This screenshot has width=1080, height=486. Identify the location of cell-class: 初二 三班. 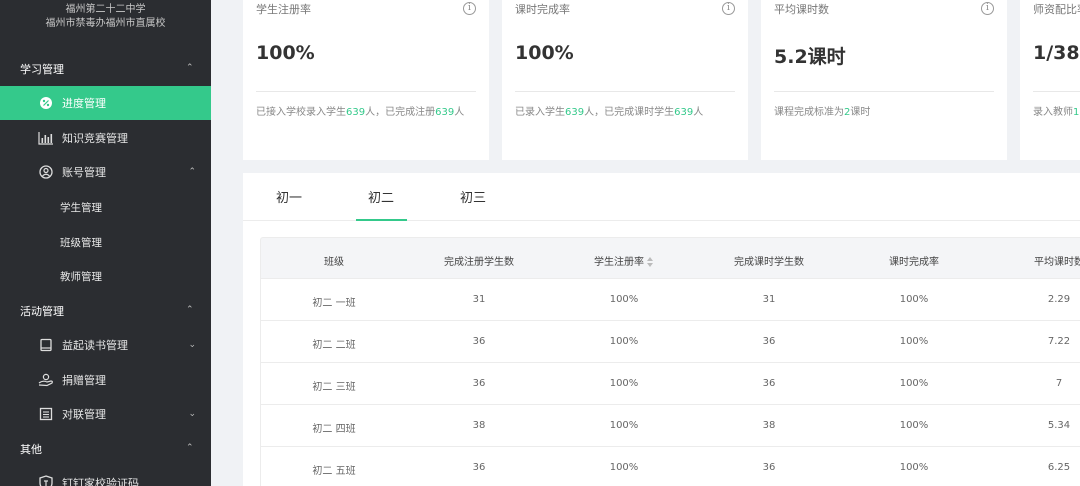
(334, 387).